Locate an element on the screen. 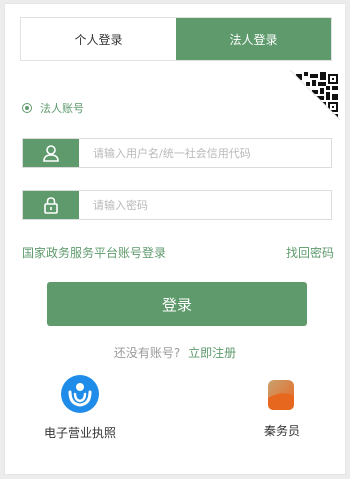 The image size is (350, 479). username-input is located at coordinates (205, 153).